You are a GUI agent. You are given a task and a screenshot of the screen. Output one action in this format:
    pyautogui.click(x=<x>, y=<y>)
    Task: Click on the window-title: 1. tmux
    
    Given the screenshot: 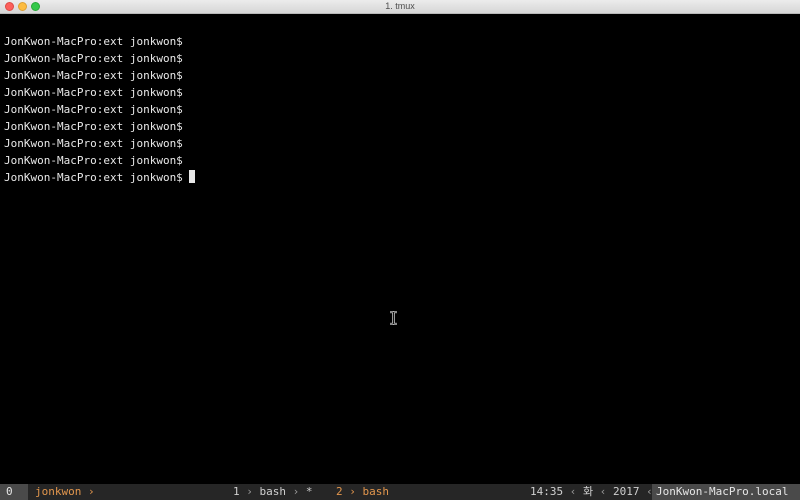 What is the action you would take?
    pyautogui.click(x=400, y=6)
    